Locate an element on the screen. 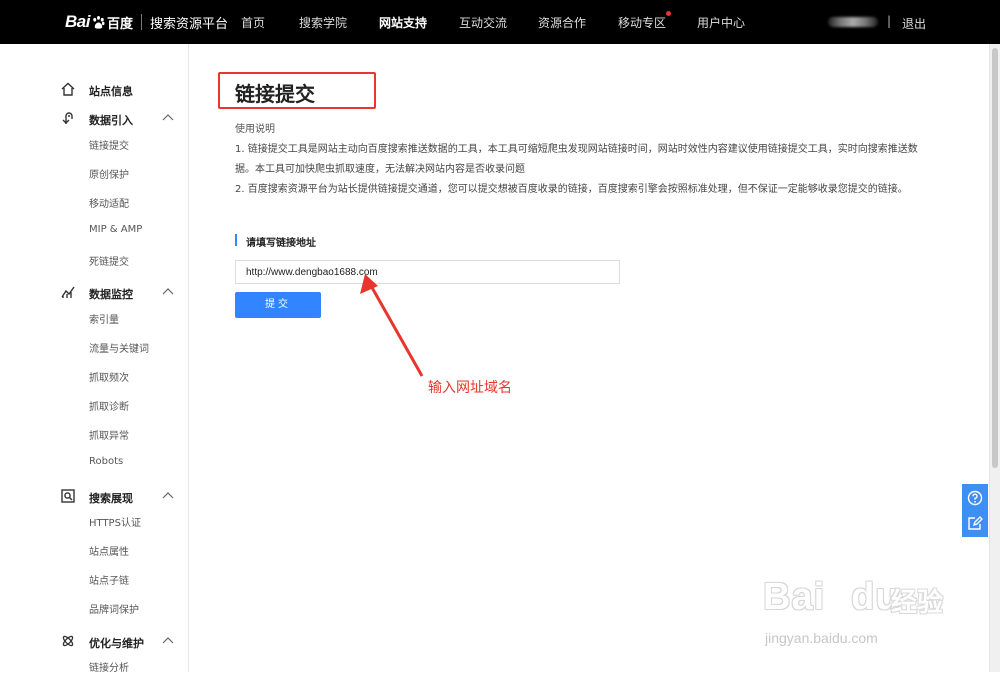  home-icon is located at coordinates (68, 89).